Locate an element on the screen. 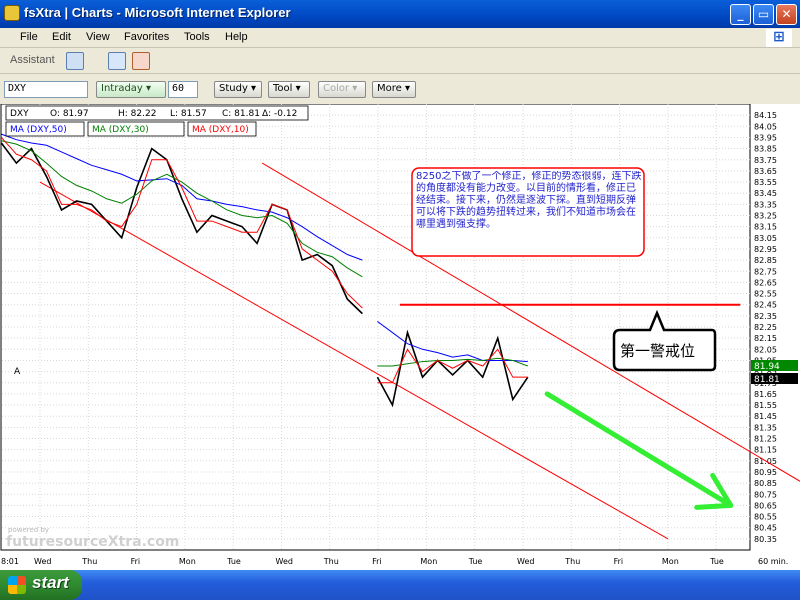  color-button: Color ▾ is located at coordinates (342, 89).